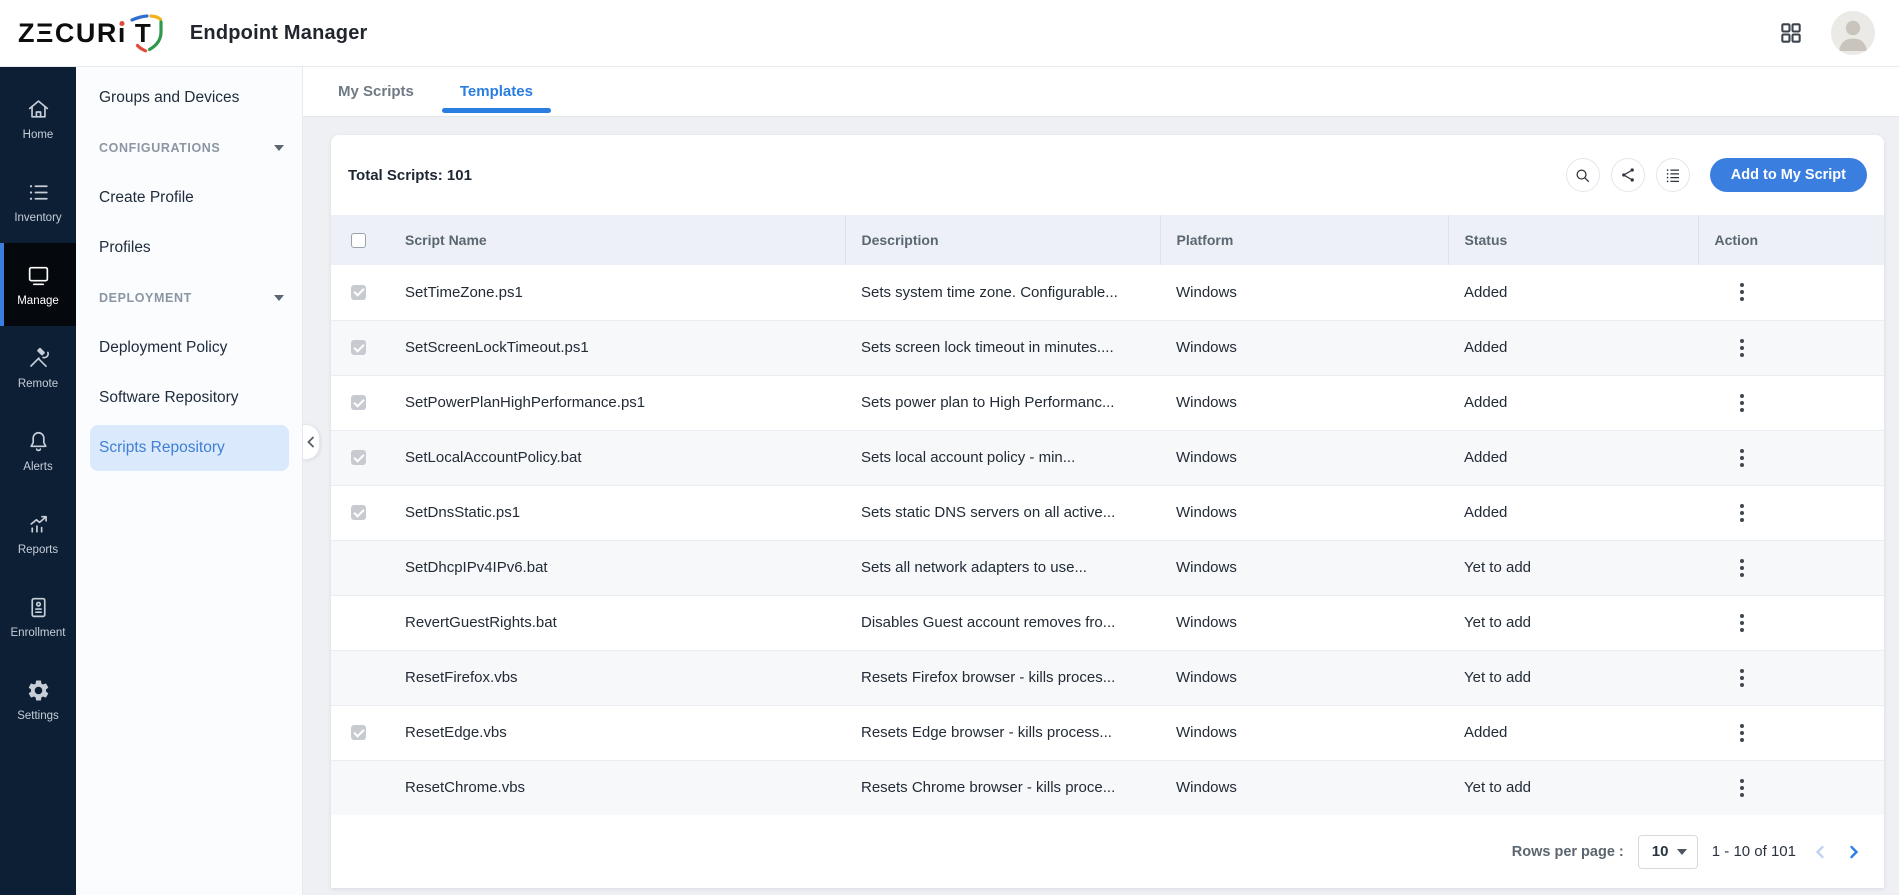 This screenshot has height=895, width=1899. Describe the element at coordinates (617, 347) in the screenshot. I see `cell-script-name: SetScreenLockTimeout.ps1` at that location.